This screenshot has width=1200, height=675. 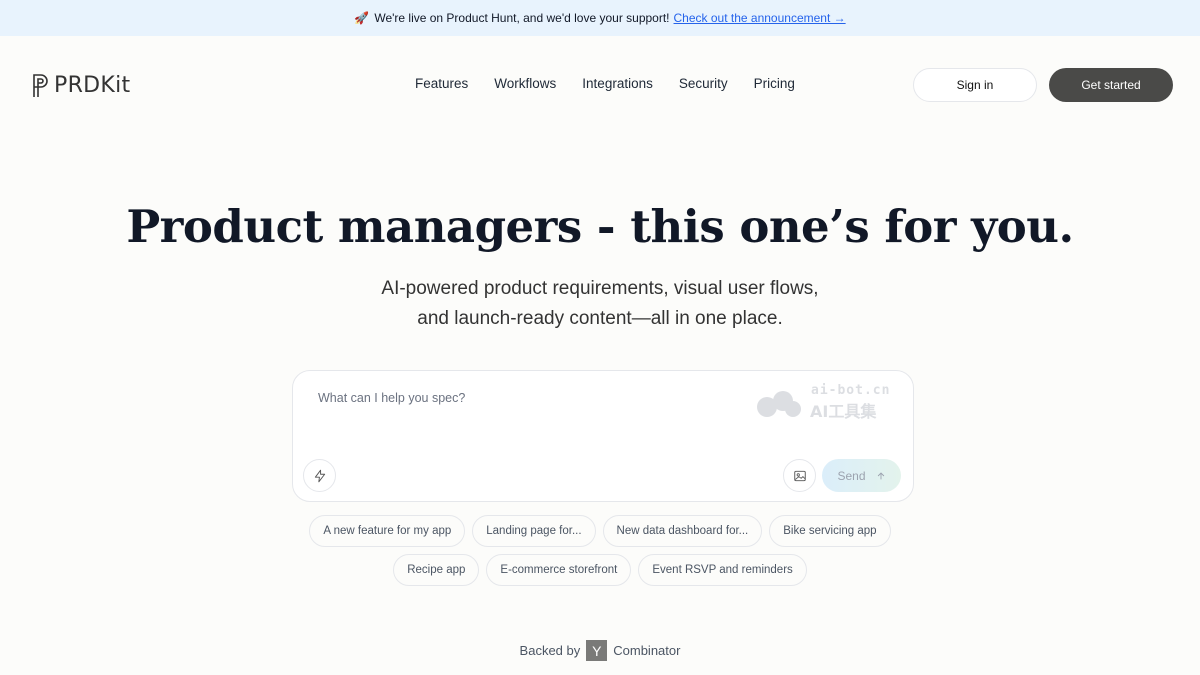 I want to click on arrow-up-icon, so click(x=880, y=475).